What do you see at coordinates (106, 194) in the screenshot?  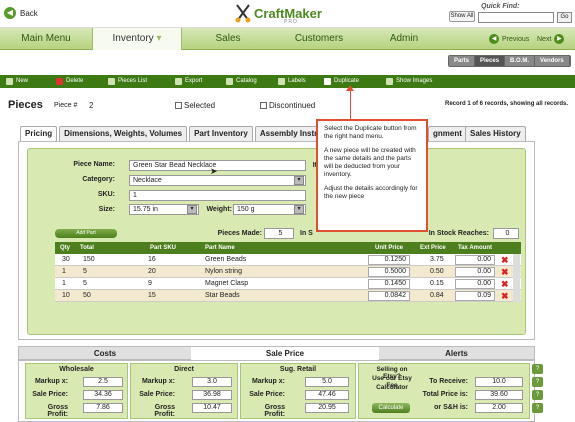 I see `sku-label: SKU:` at bounding box center [106, 194].